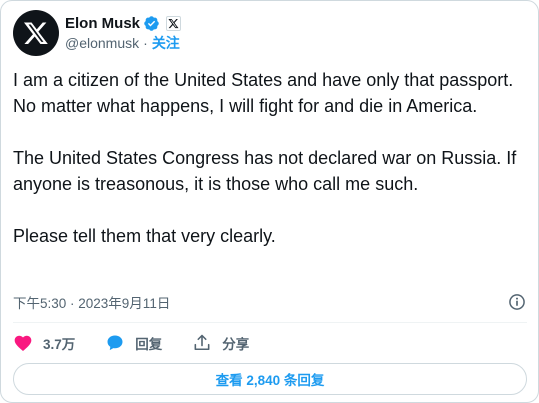 This screenshot has height=403, width=539. Describe the element at coordinates (115, 343) in the screenshot. I see `reply-icon` at that location.